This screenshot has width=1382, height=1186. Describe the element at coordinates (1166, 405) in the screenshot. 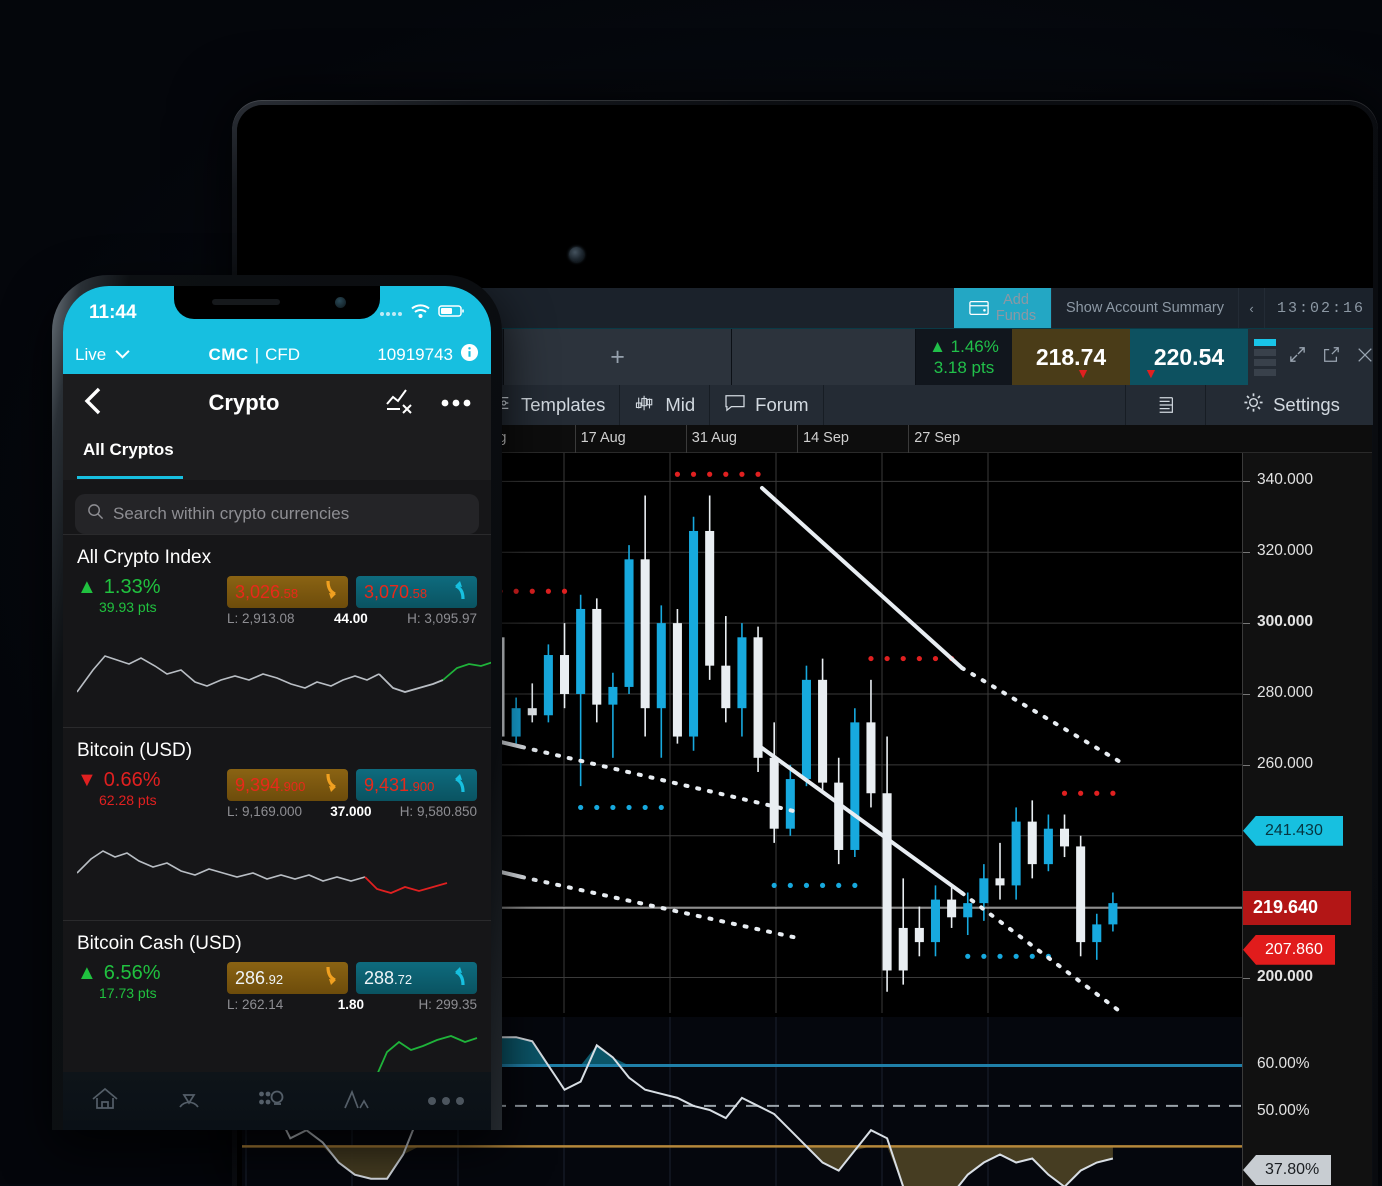

I see `order-list-icon` at that location.